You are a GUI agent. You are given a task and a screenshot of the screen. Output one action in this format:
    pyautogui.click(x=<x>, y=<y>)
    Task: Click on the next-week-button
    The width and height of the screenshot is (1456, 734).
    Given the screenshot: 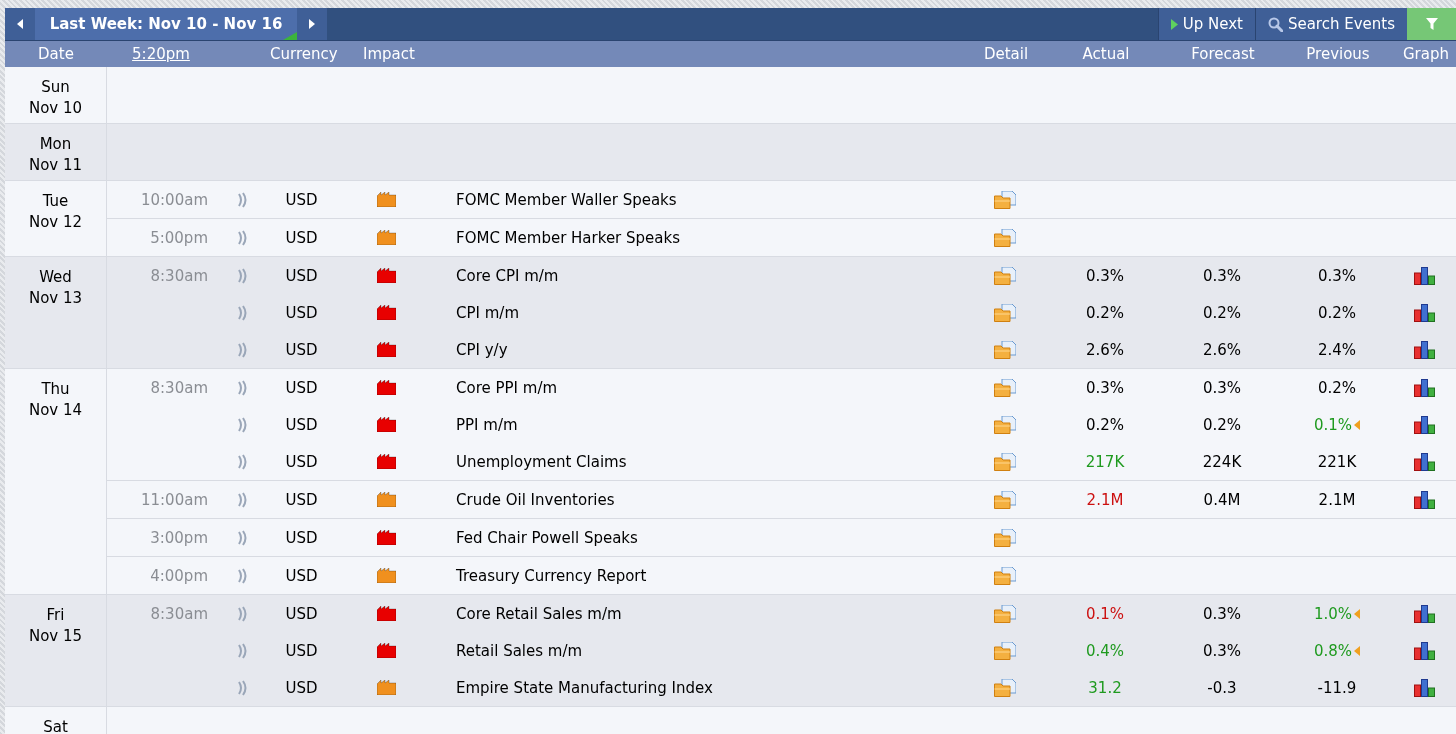 What is the action you would take?
    pyautogui.click(x=312, y=24)
    